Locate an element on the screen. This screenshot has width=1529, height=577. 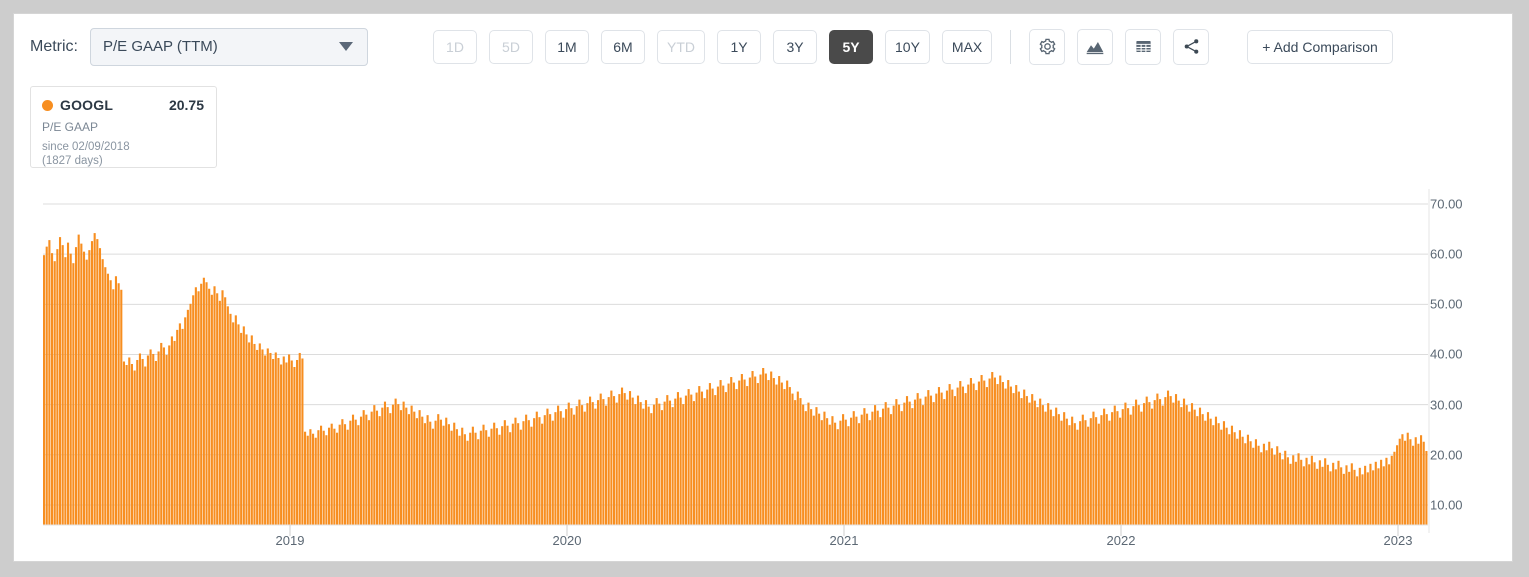
x-axis-tick: 2023 is located at coordinates (1398, 540).